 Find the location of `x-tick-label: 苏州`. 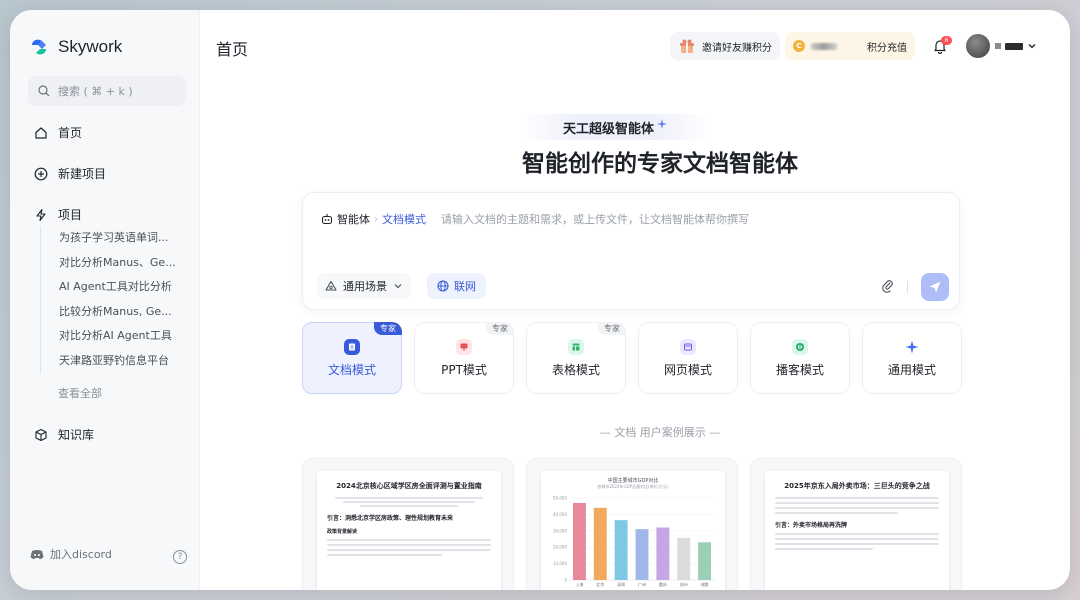

x-tick-label: 苏州 is located at coordinates (684, 584).